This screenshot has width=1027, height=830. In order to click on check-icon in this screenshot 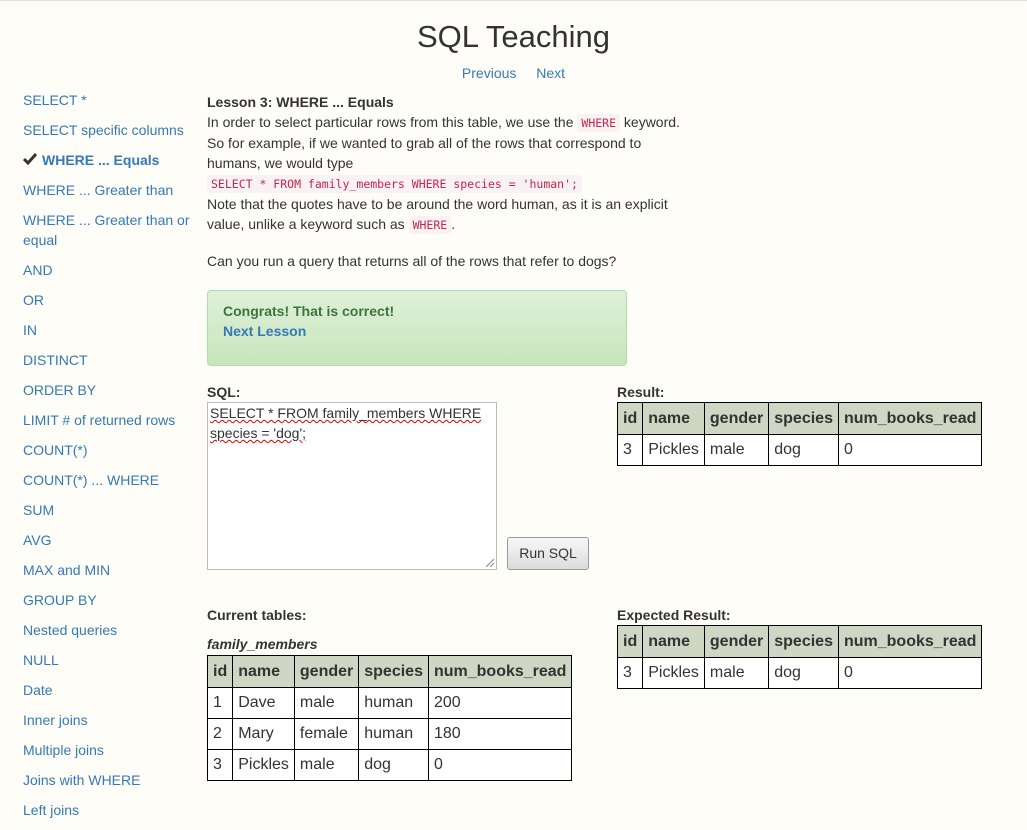, I will do `click(30, 160)`.